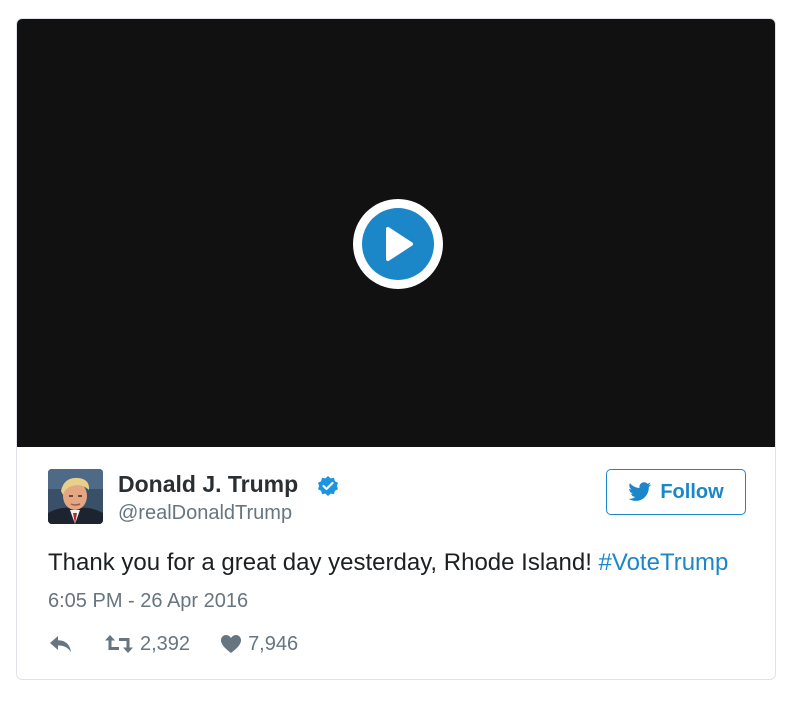  I want to click on follow-button: Follow, so click(676, 492).